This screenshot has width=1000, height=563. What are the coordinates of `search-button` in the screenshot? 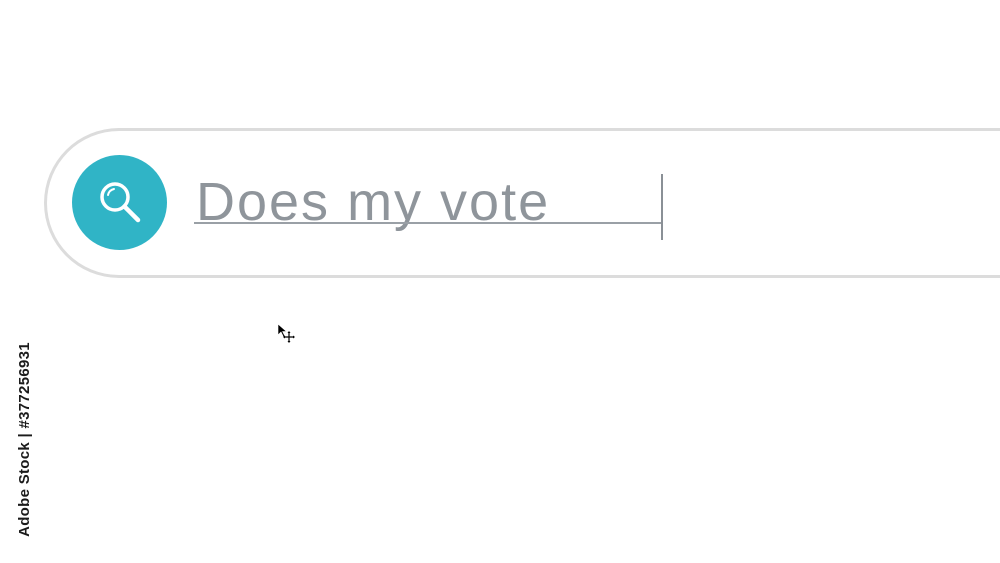 It's located at (119, 202).